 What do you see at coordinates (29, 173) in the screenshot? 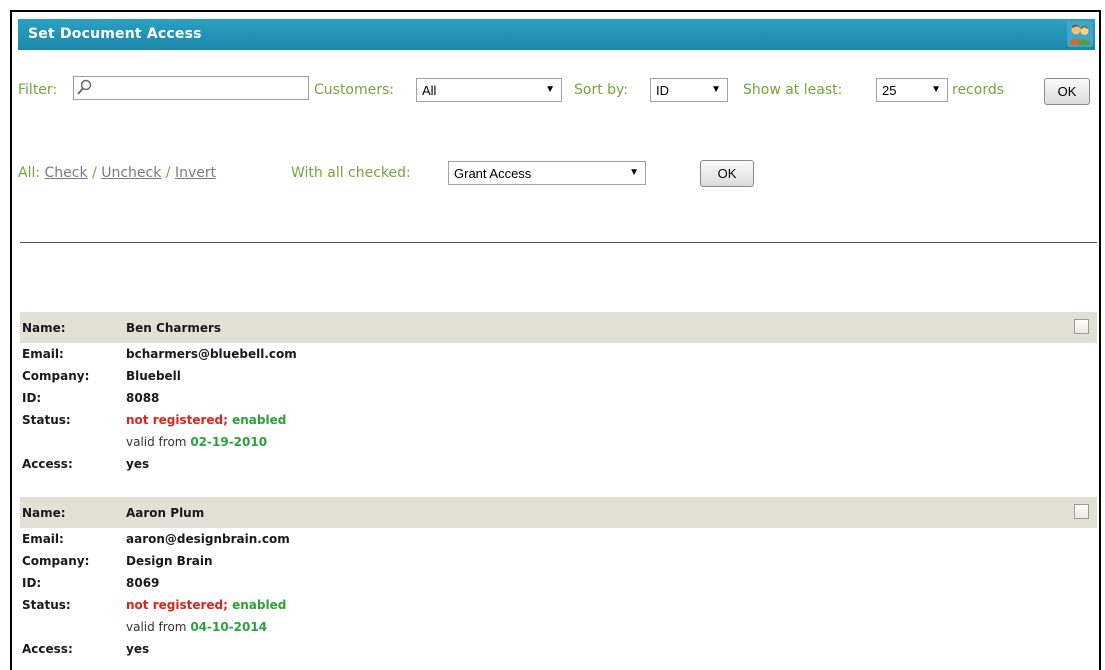
I see `all-label: All:` at bounding box center [29, 173].